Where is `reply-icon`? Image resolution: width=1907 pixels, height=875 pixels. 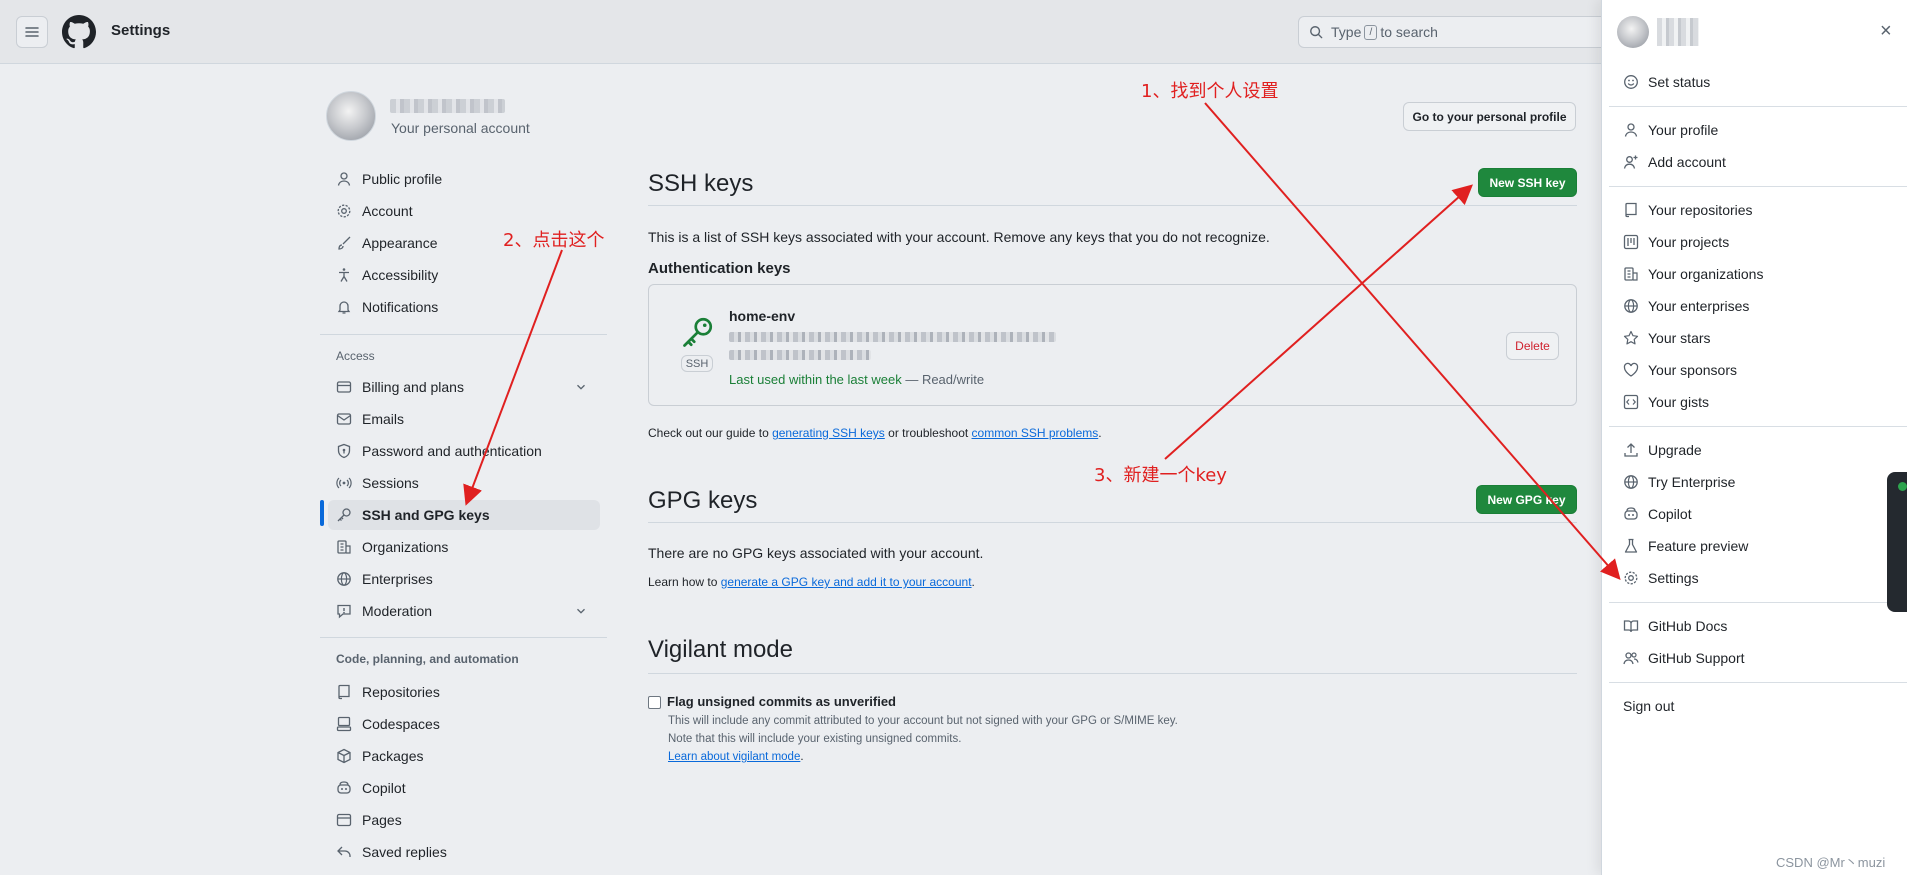
reply-icon is located at coordinates (344, 852).